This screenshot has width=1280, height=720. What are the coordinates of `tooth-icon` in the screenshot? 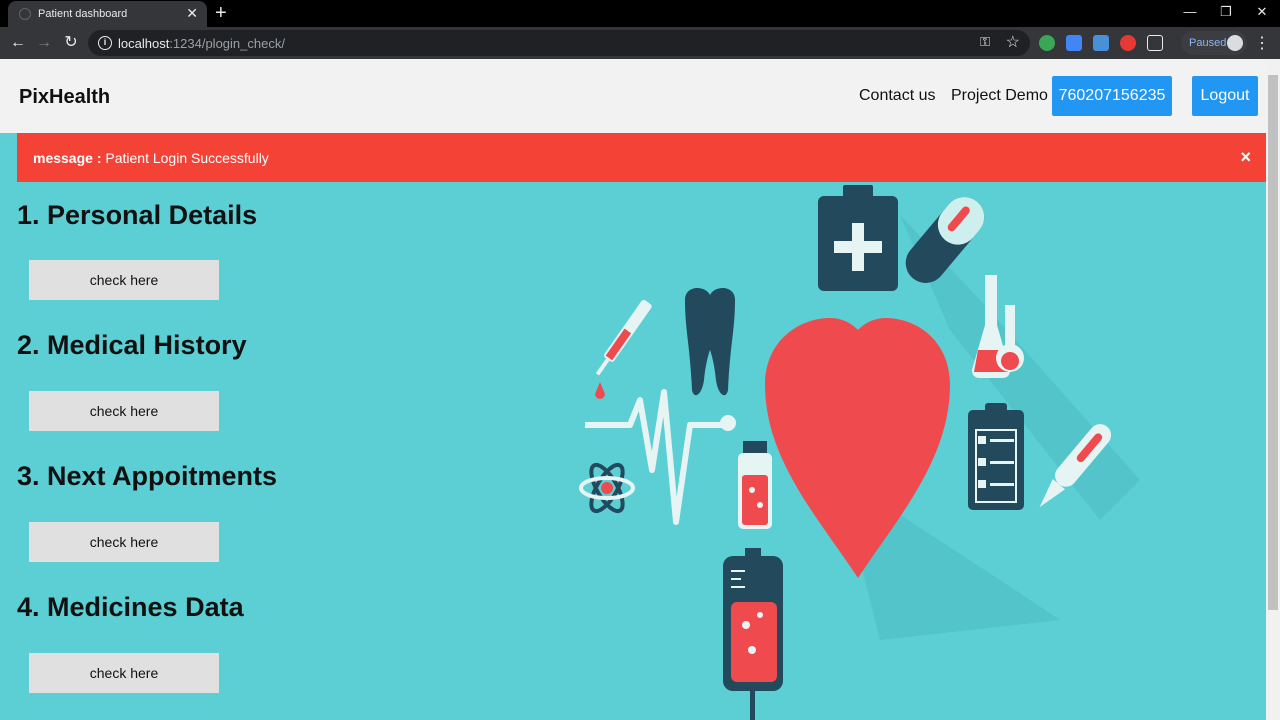 It's located at (710, 342).